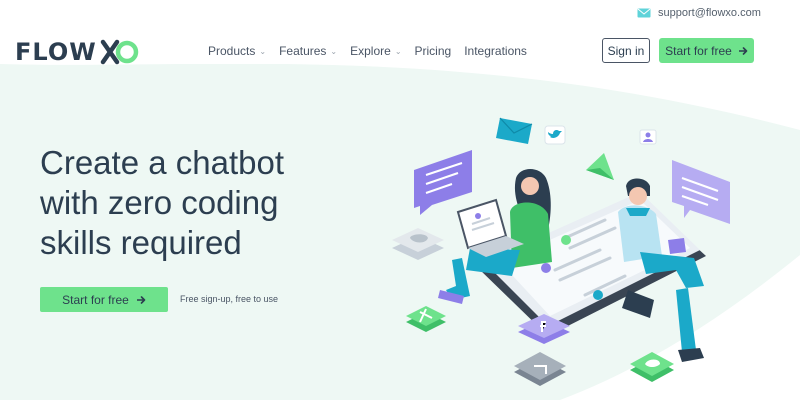  What do you see at coordinates (701, 192) in the screenshot?
I see `chat-bubble-right-icon` at bounding box center [701, 192].